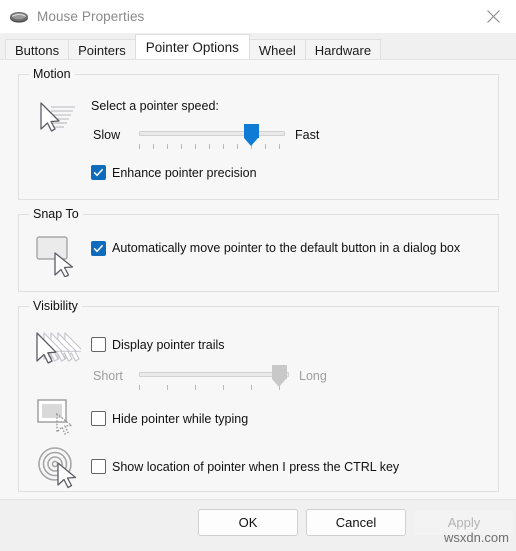 The height and width of the screenshot is (551, 516). I want to click on show-pointer-location-icon, so click(58, 468).